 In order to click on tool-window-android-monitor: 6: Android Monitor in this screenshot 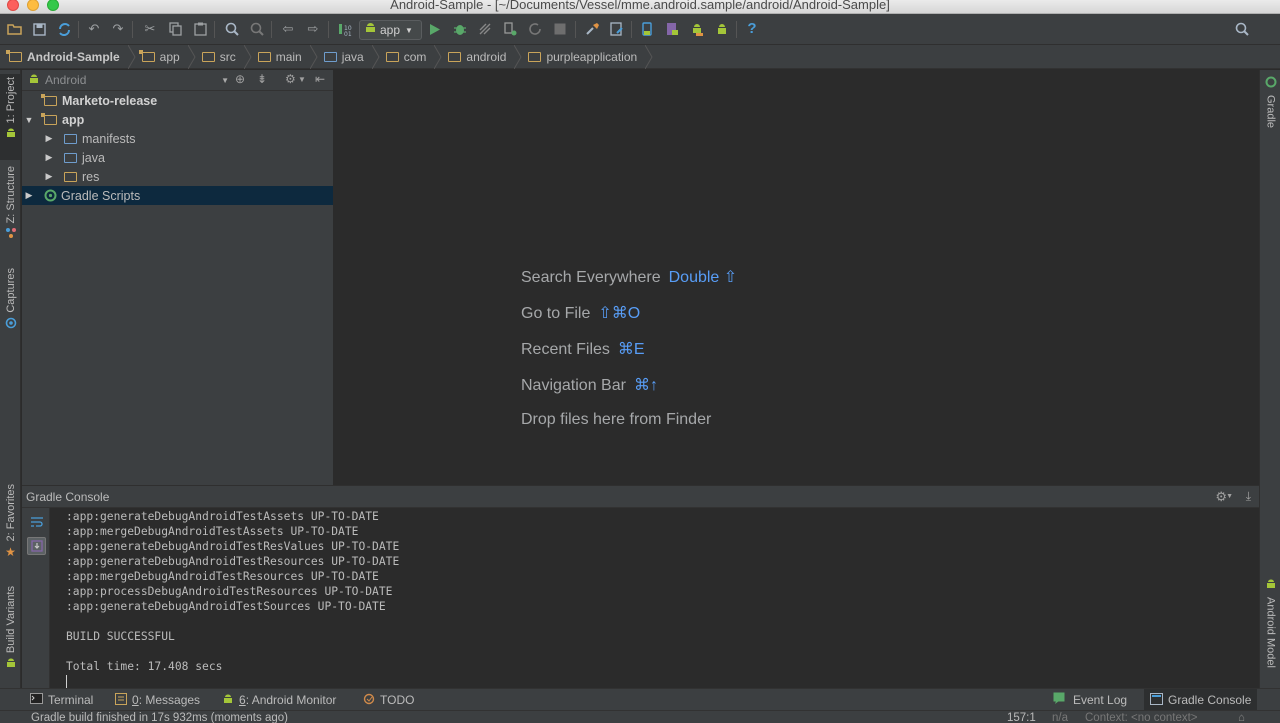, I will do `click(279, 700)`.